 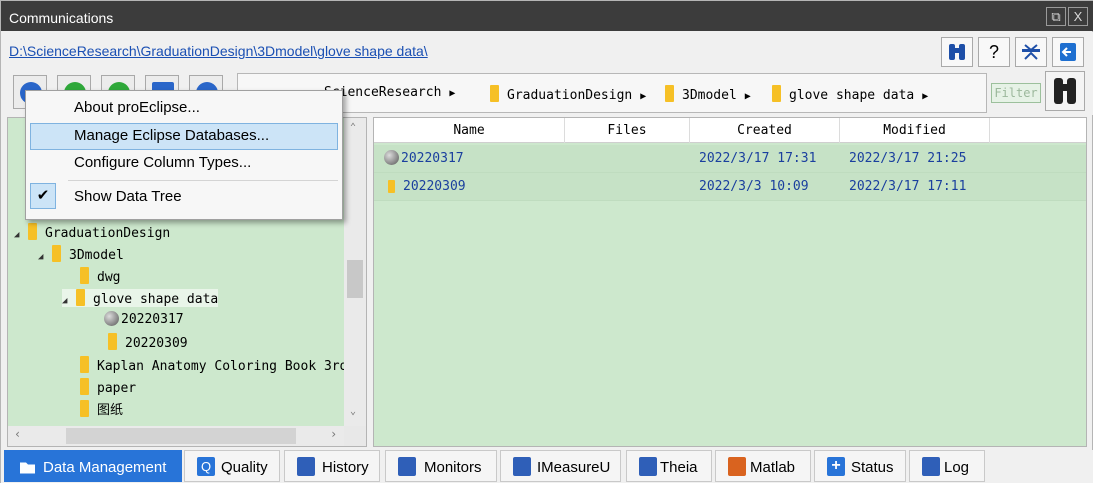 What do you see at coordinates (547, 16) in the screenshot?
I see `title-bar: Communications ⧉ X` at bounding box center [547, 16].